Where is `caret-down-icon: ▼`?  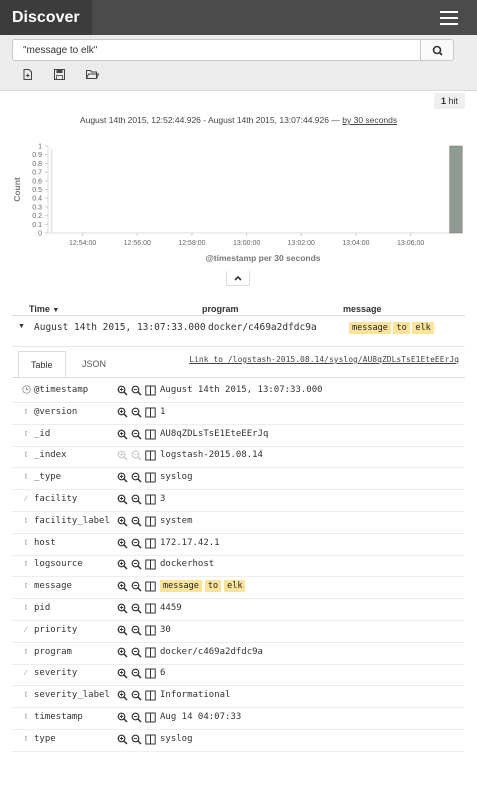
caret-down-icon: ▼ is located at coordinates (21, 326).